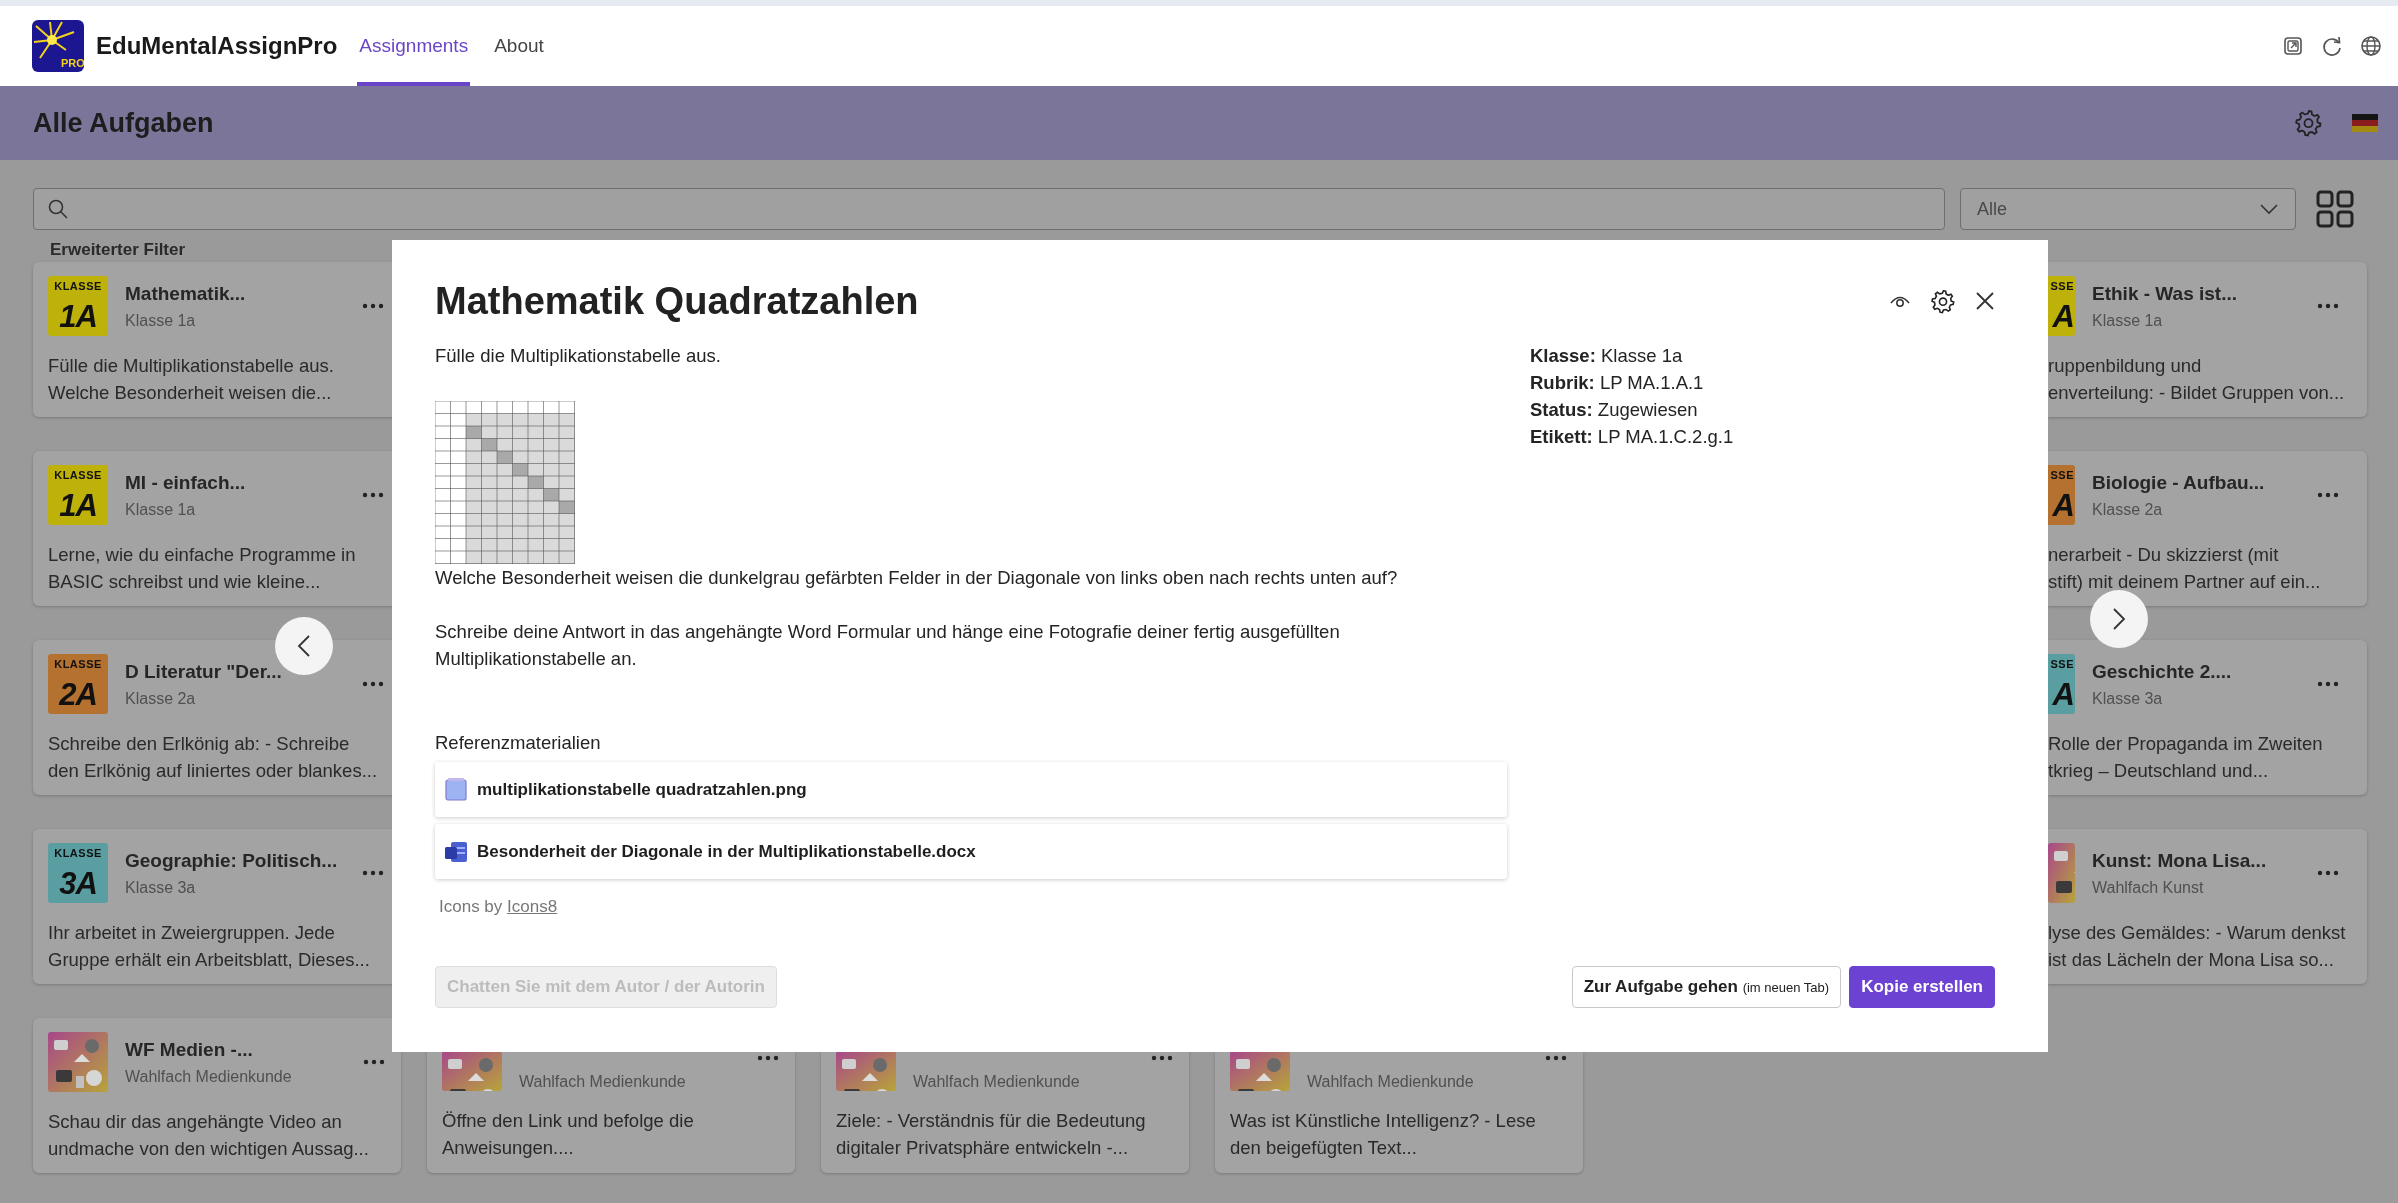  I want to click on flag-icon, so click(2365, 123).